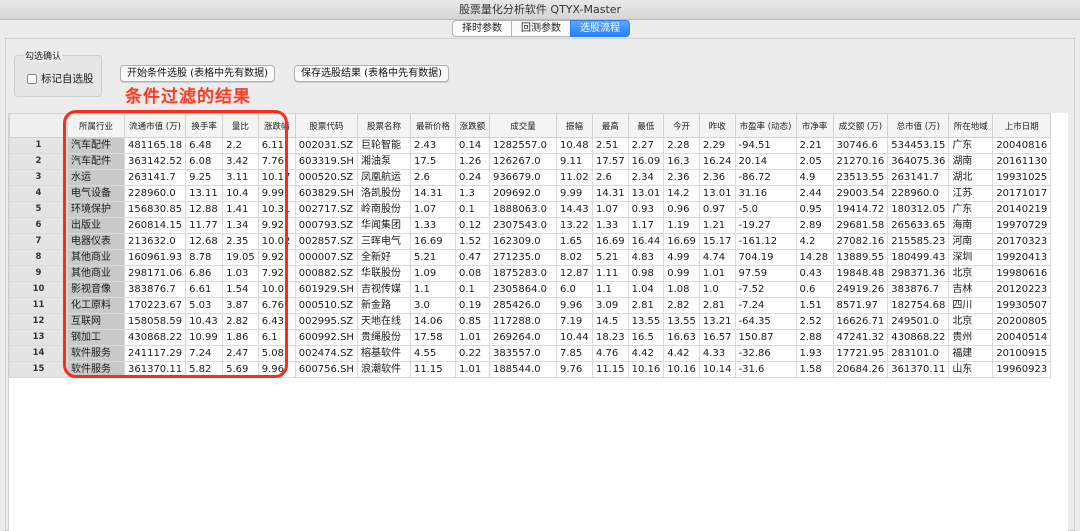  What do you see at coordinates (155, 125) in the screenshot?
I see `column-header: 流通市值 (万)` at bounding box center [155, 125].